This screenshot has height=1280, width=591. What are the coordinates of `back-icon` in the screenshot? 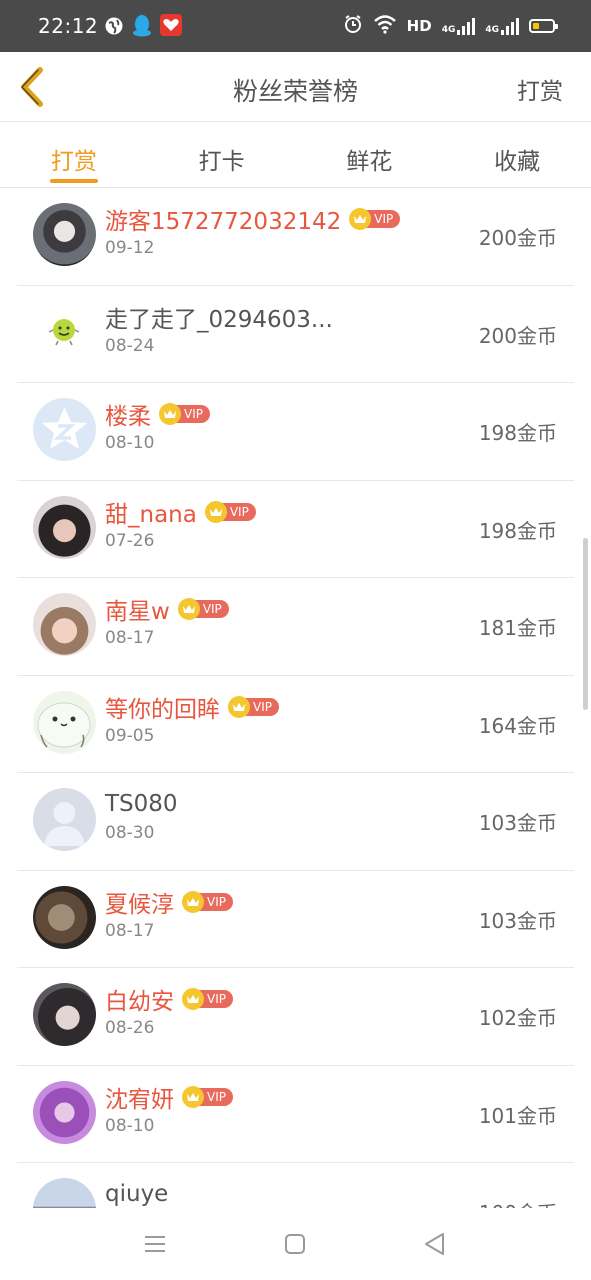 It's located at (435, 1244).